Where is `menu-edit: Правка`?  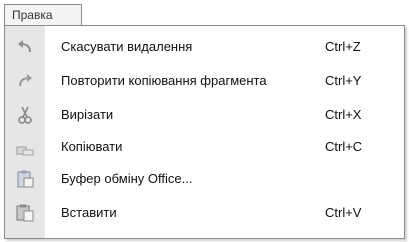
menu-edit: Правка is located at coordinates (43, 15).